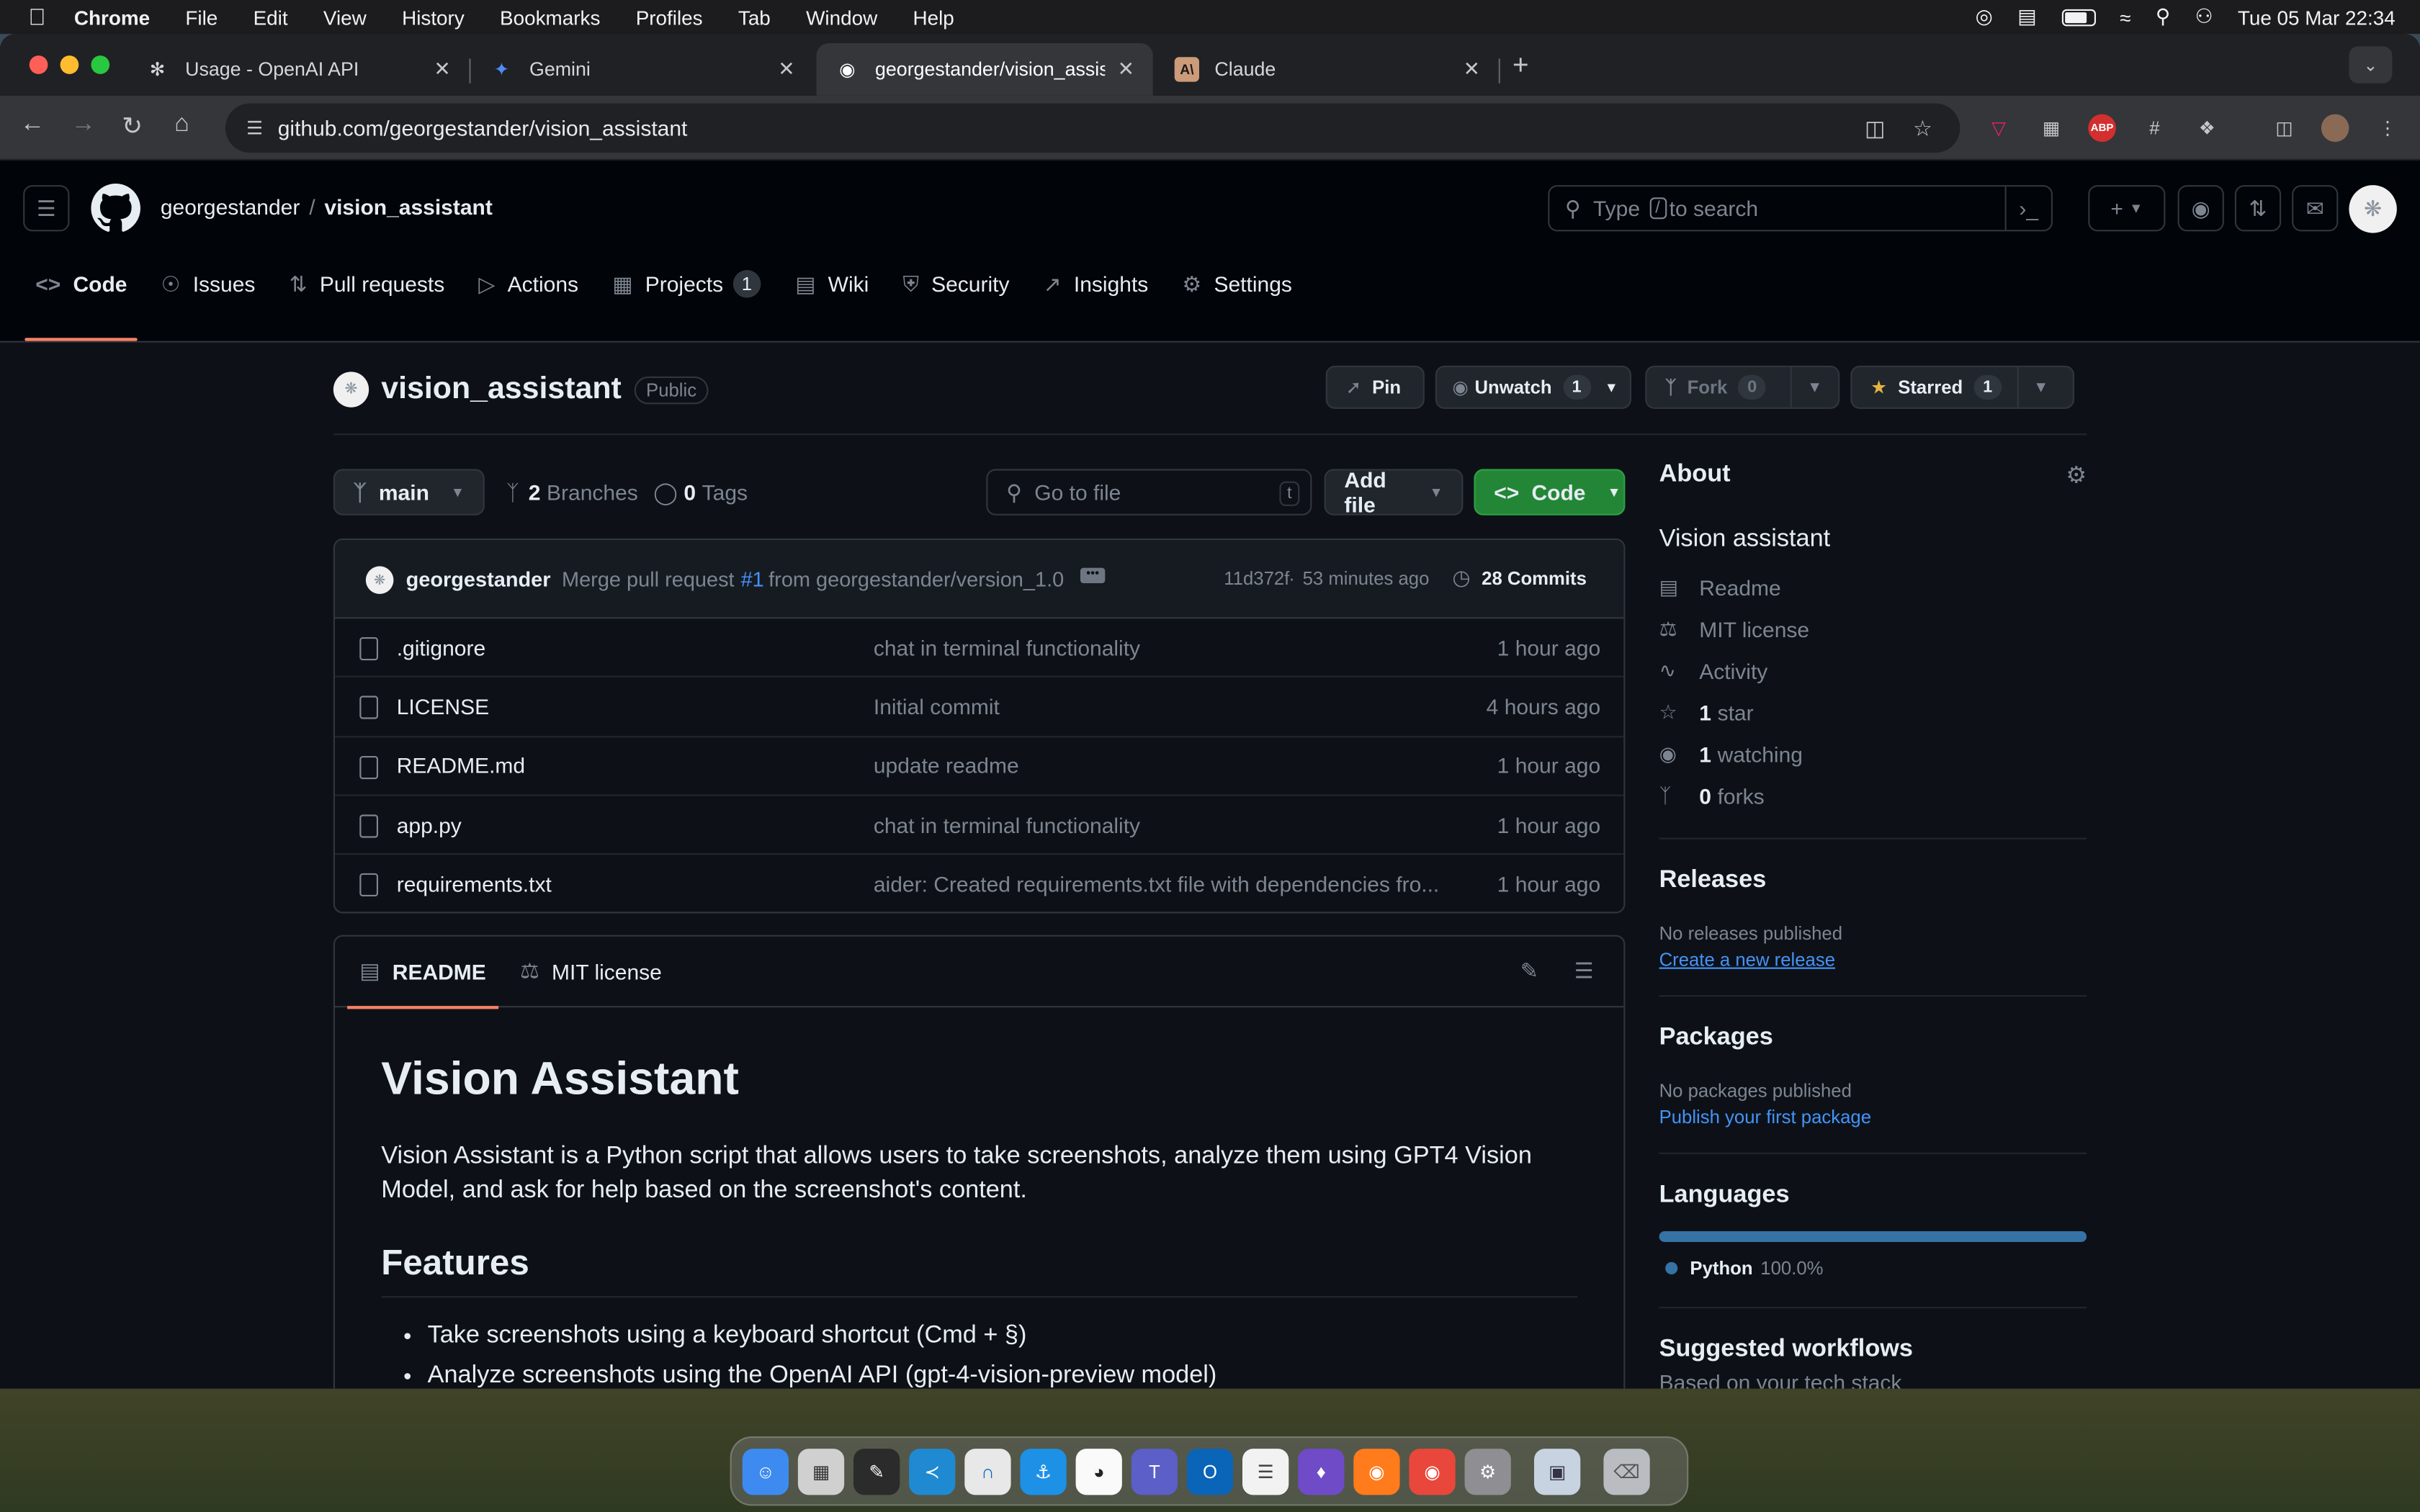 The image size is (2420, 1512). What do you see at coordinates (1873, 881) in the screenshot?
I see `releases-title: Releases` at bounding box center [1873, 881].